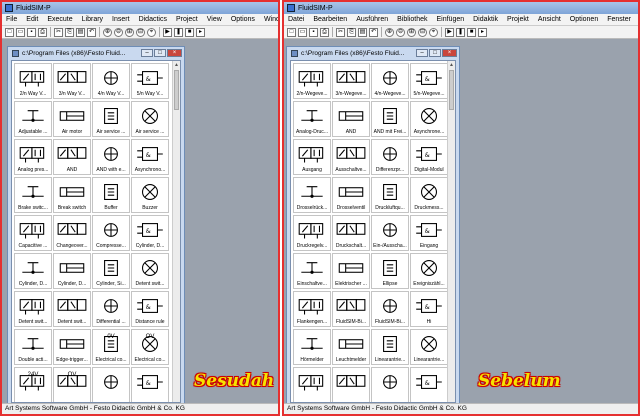 Image resolution: width=640 pixels, height=416 pixels. What do you see at coordinates (214, 19) in the screenshot?
I see `menu-item: View` at bounding box center [214, 19].